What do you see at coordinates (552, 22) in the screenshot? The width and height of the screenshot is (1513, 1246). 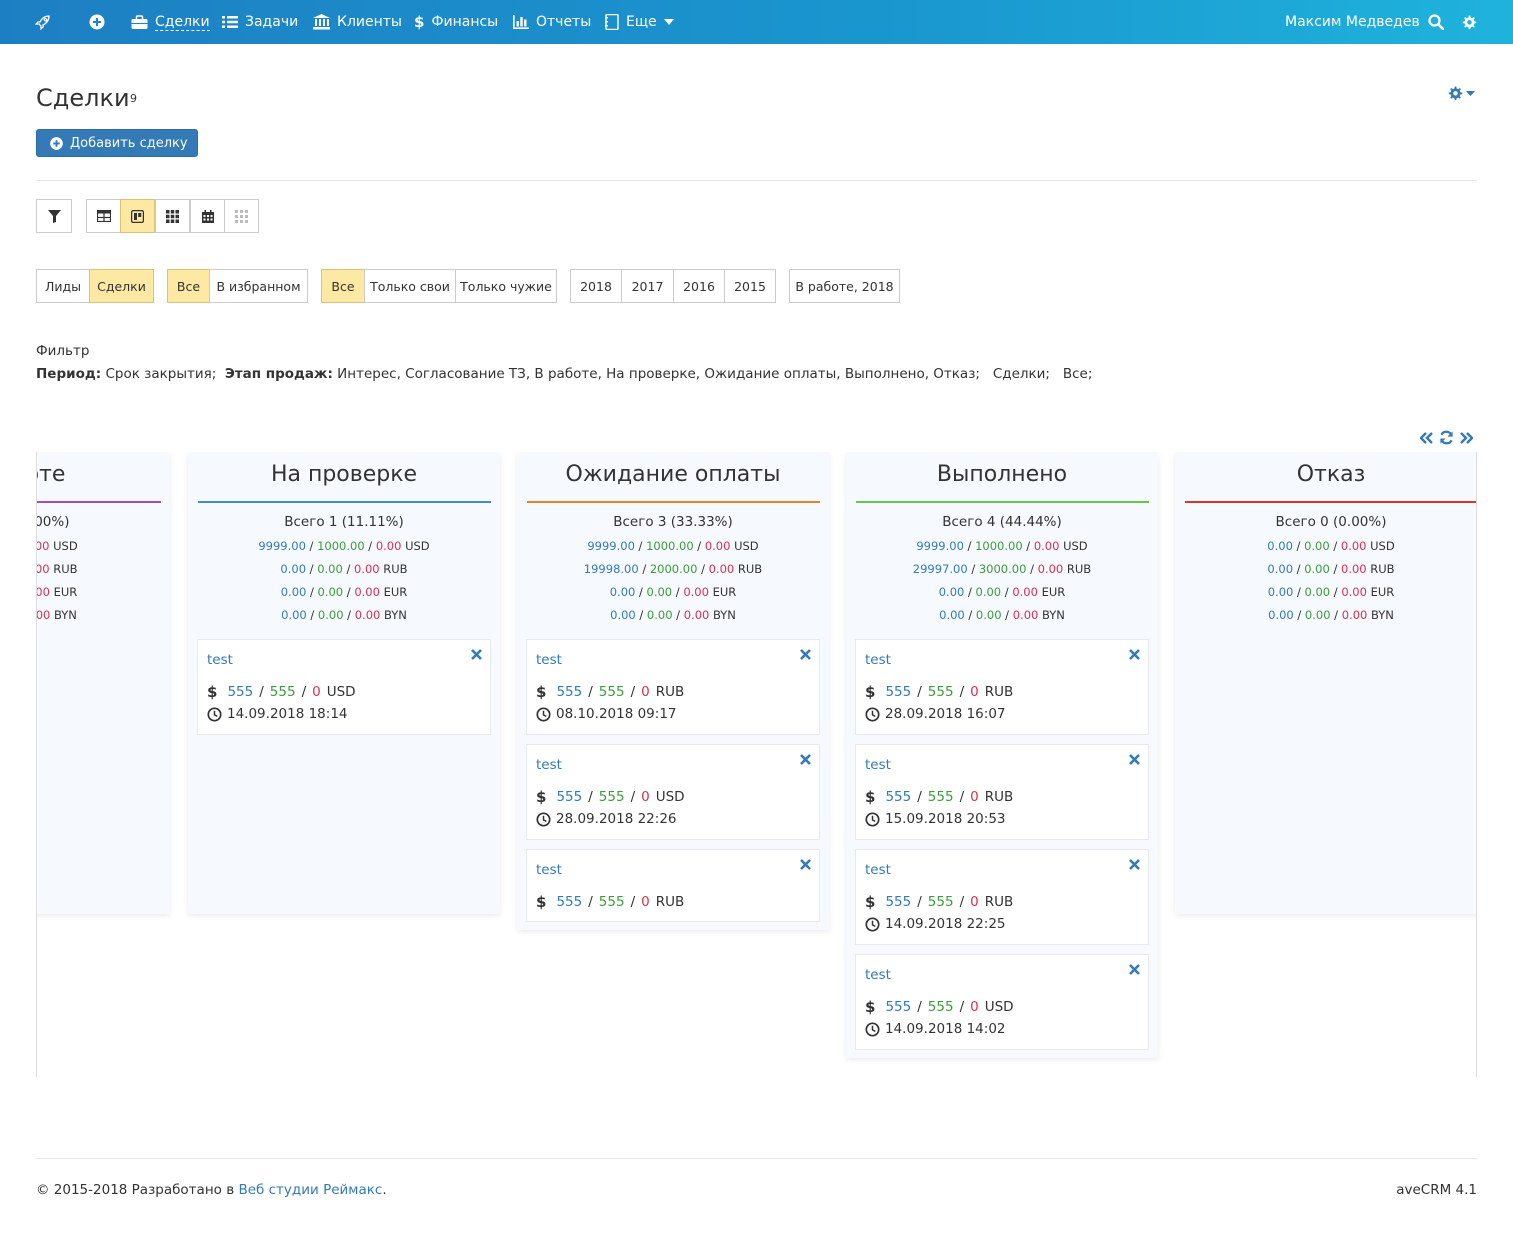 I see `nav-reports: Отчеты` at bounding box center [552, 22].